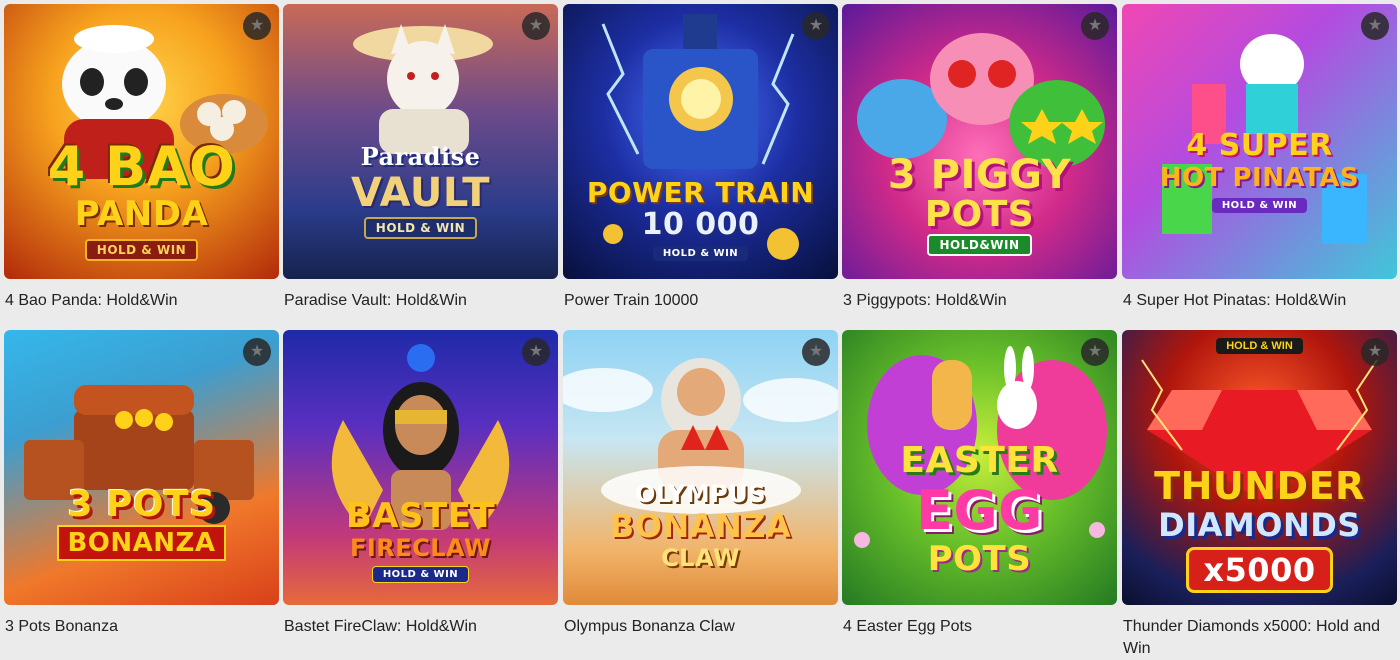 The image size is (1400, 660). I want to click on game-title: 4 Easter Egg Pots, so click(979, 627).